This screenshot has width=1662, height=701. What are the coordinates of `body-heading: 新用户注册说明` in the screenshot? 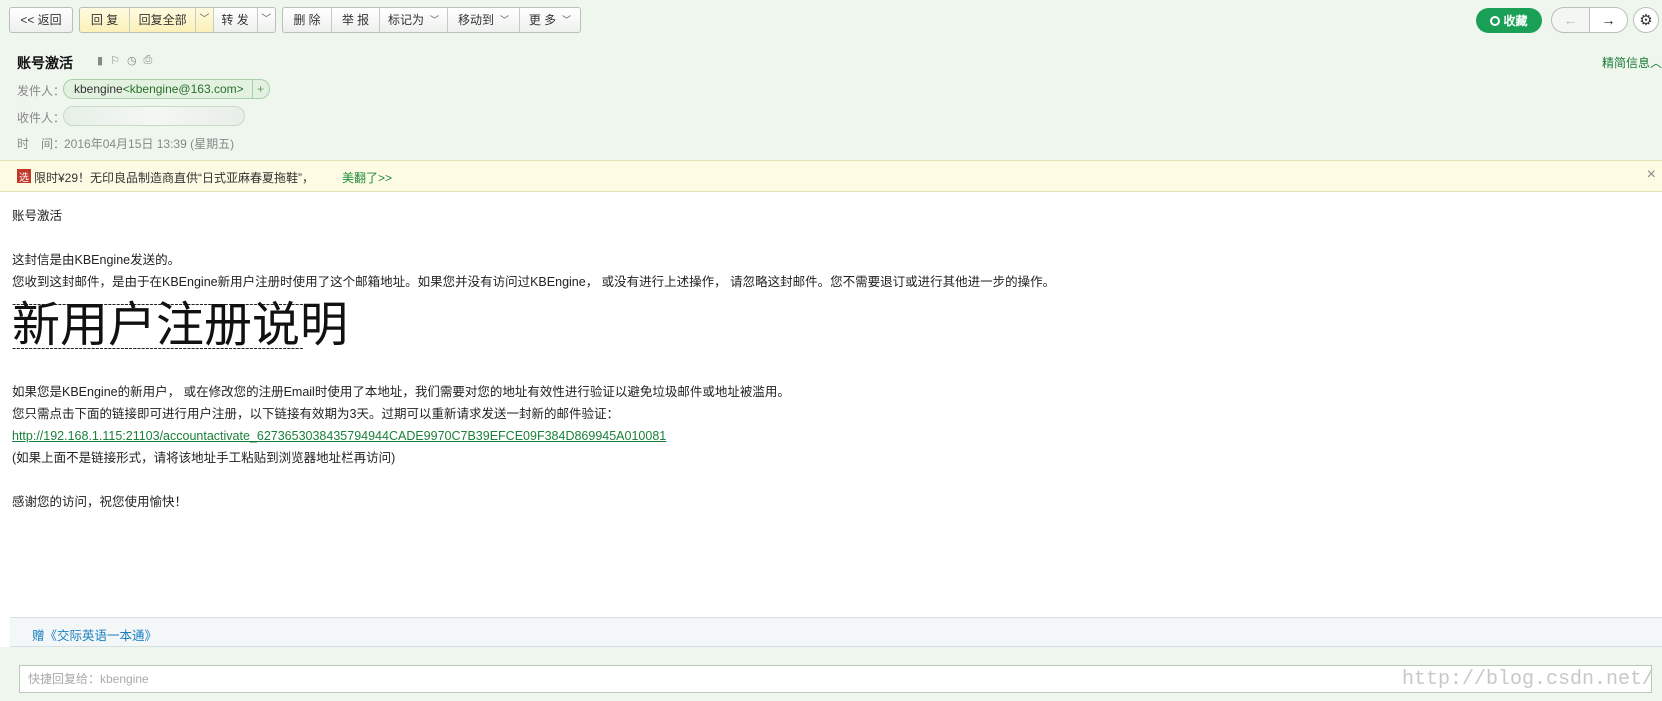 It's located at (180, 325).